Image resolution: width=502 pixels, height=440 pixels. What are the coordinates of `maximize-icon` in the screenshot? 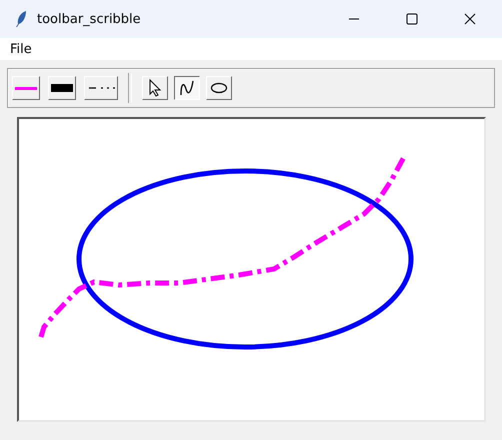 It's located at (412, 19).